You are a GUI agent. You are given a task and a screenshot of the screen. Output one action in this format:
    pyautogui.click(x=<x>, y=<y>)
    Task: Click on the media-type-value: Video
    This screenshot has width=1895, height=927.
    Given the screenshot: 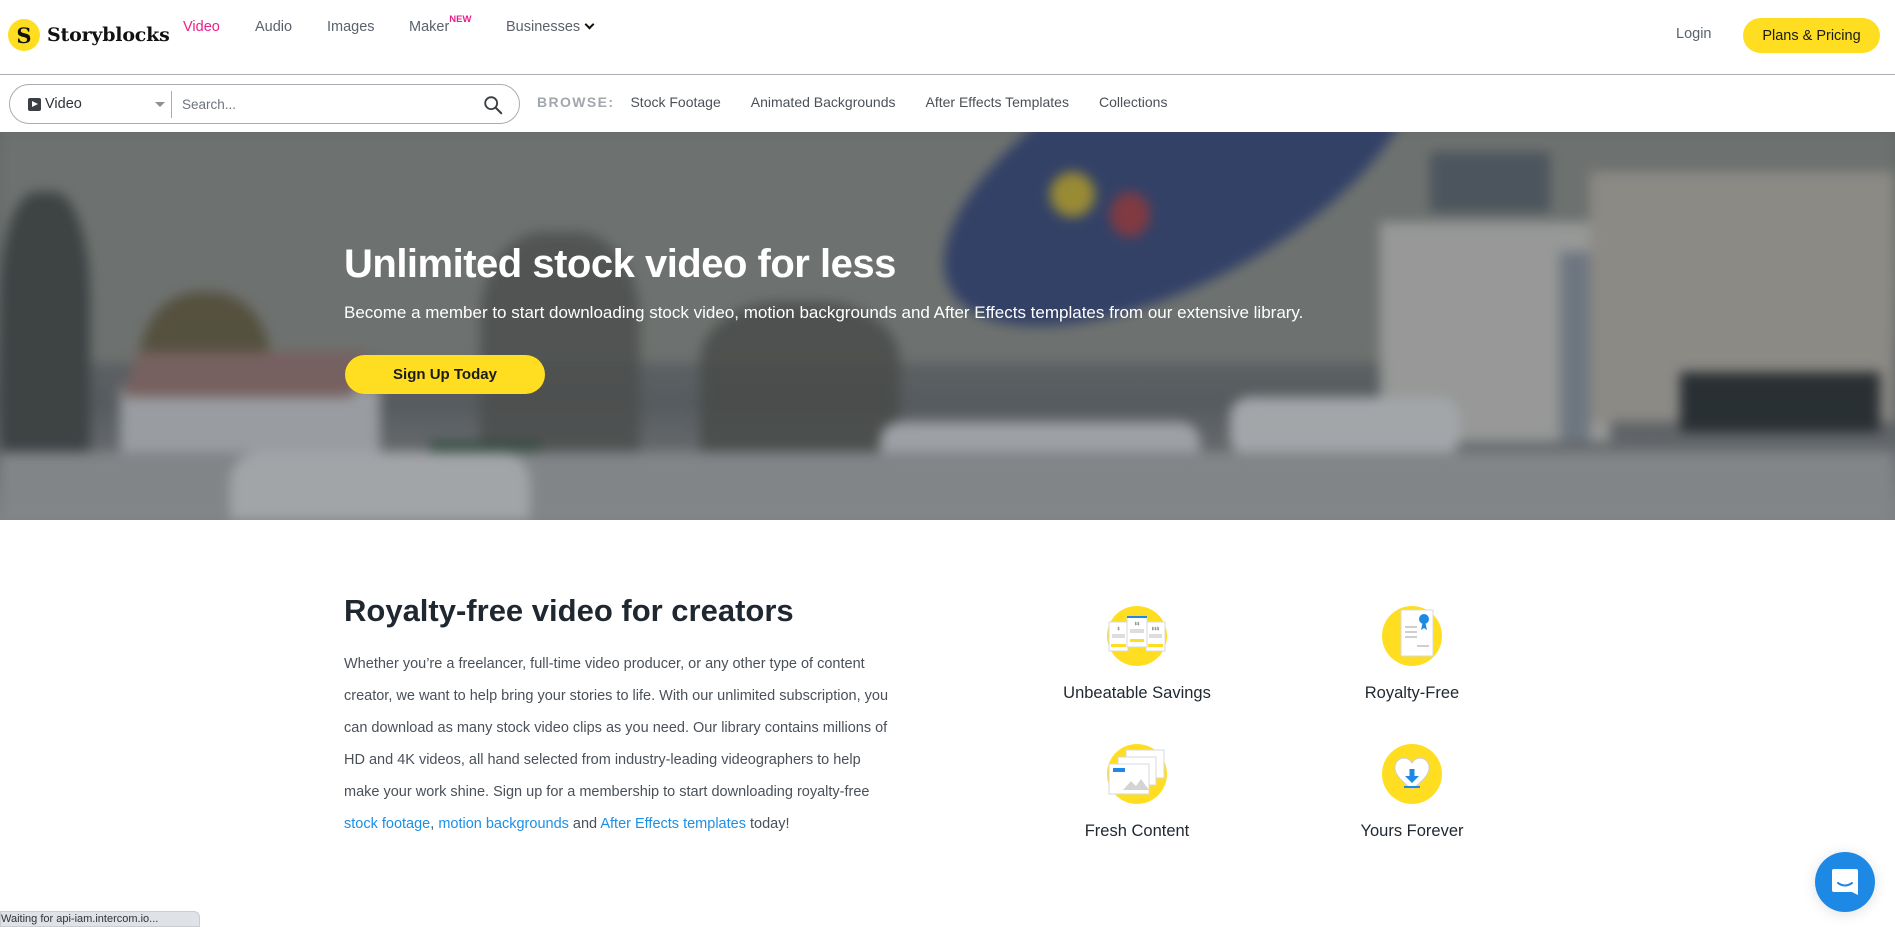 What is the action you would take?
    pyautogui.click(x=63, y=104)
    